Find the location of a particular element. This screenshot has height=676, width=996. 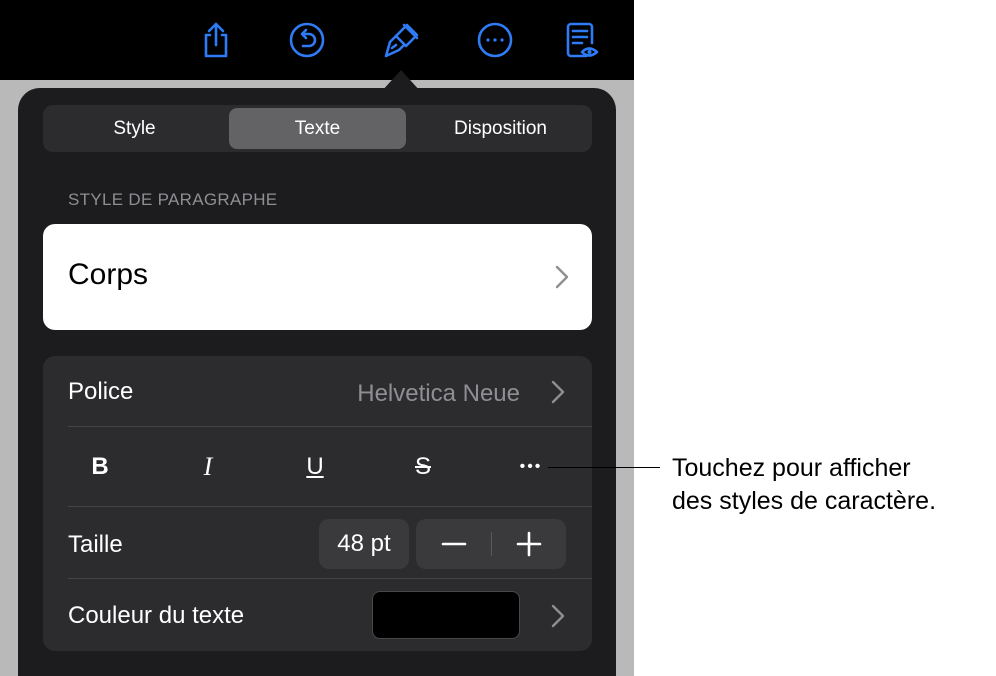

decrement-button is located at coordinates (453, 544).